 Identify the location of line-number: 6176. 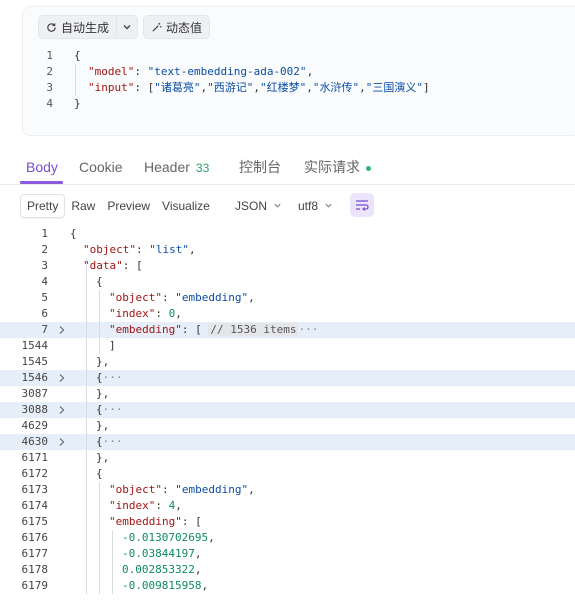
(35, 537).